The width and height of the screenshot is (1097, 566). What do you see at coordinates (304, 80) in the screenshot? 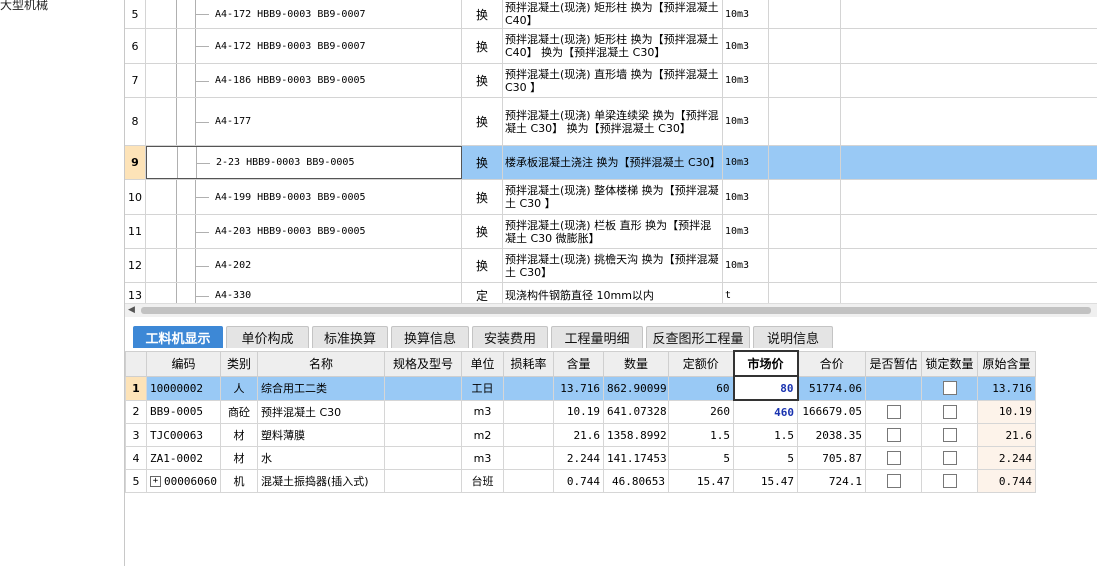
I see `quota-code-cell: A4-186 HBB9-0003 BB9-0005` at bounding box center [304, 80].